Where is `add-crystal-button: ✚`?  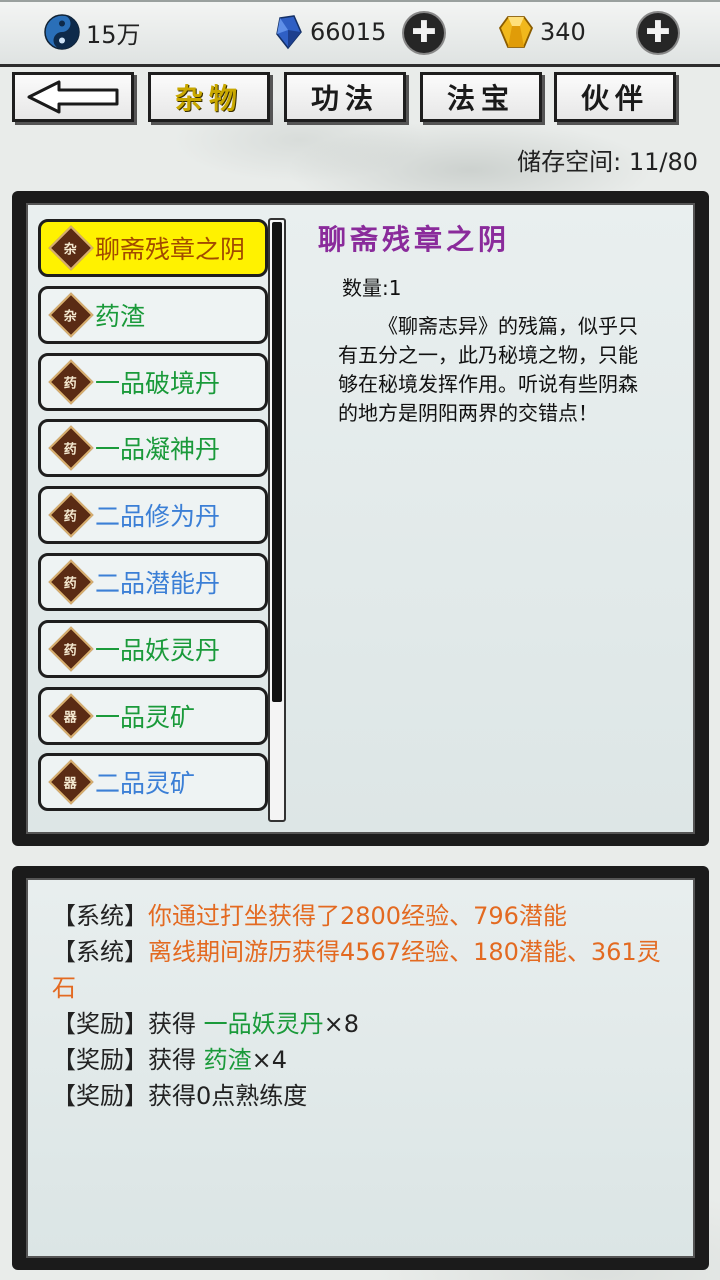
add-crystal-button: ✚ is located at coordinates (424, 33).